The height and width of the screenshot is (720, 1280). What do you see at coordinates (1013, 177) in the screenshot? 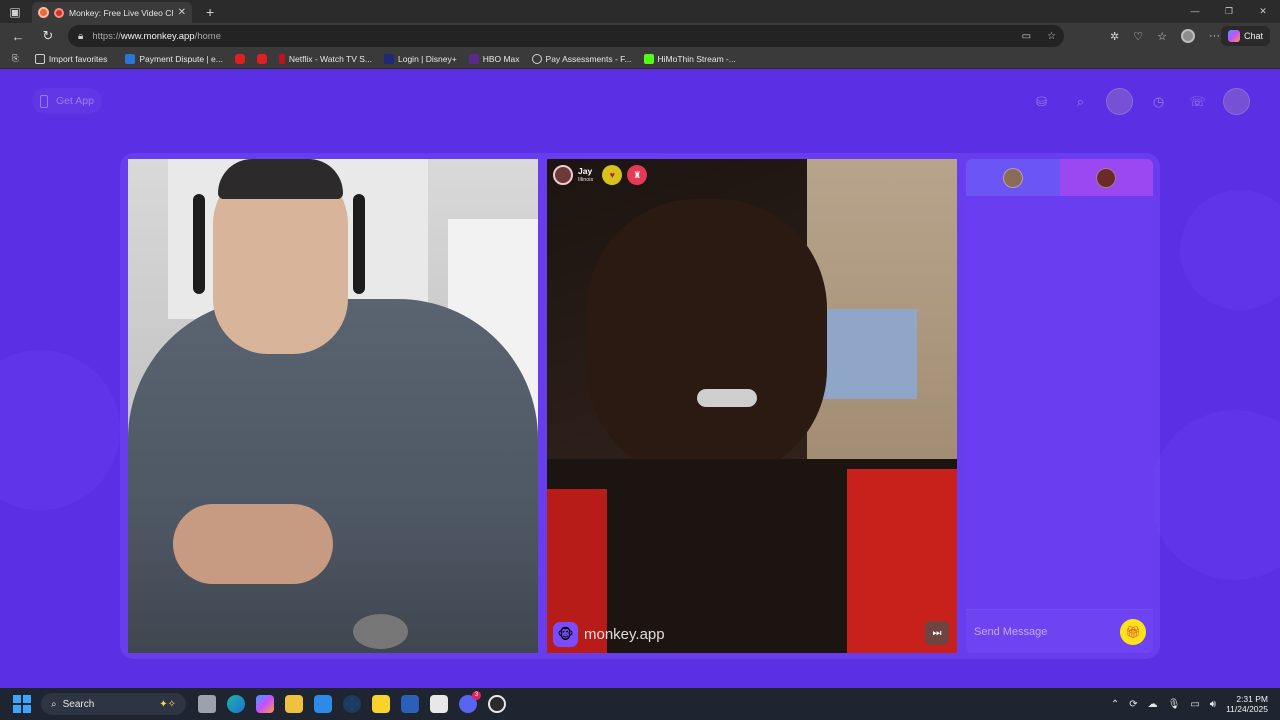
I see `tab-self` at bounding box center [1013, 177].